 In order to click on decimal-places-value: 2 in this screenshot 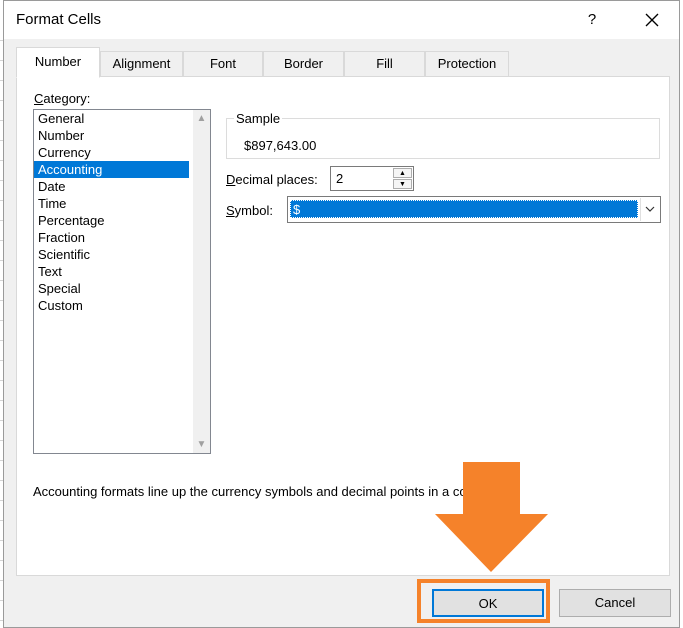, I will do `click(339, 178)`.